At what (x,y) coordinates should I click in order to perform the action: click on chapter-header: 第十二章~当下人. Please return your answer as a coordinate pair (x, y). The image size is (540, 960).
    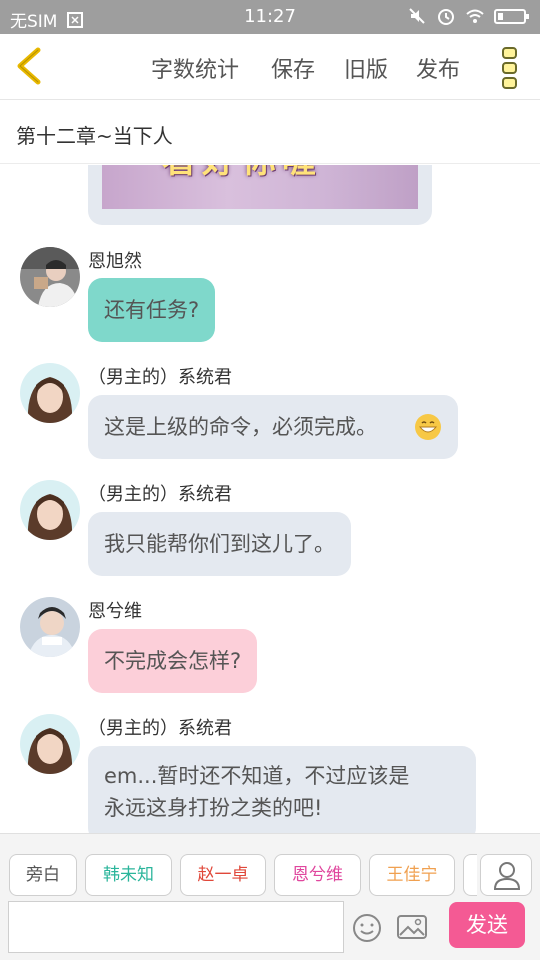
    Looking at the image, I should click on (270, 132).